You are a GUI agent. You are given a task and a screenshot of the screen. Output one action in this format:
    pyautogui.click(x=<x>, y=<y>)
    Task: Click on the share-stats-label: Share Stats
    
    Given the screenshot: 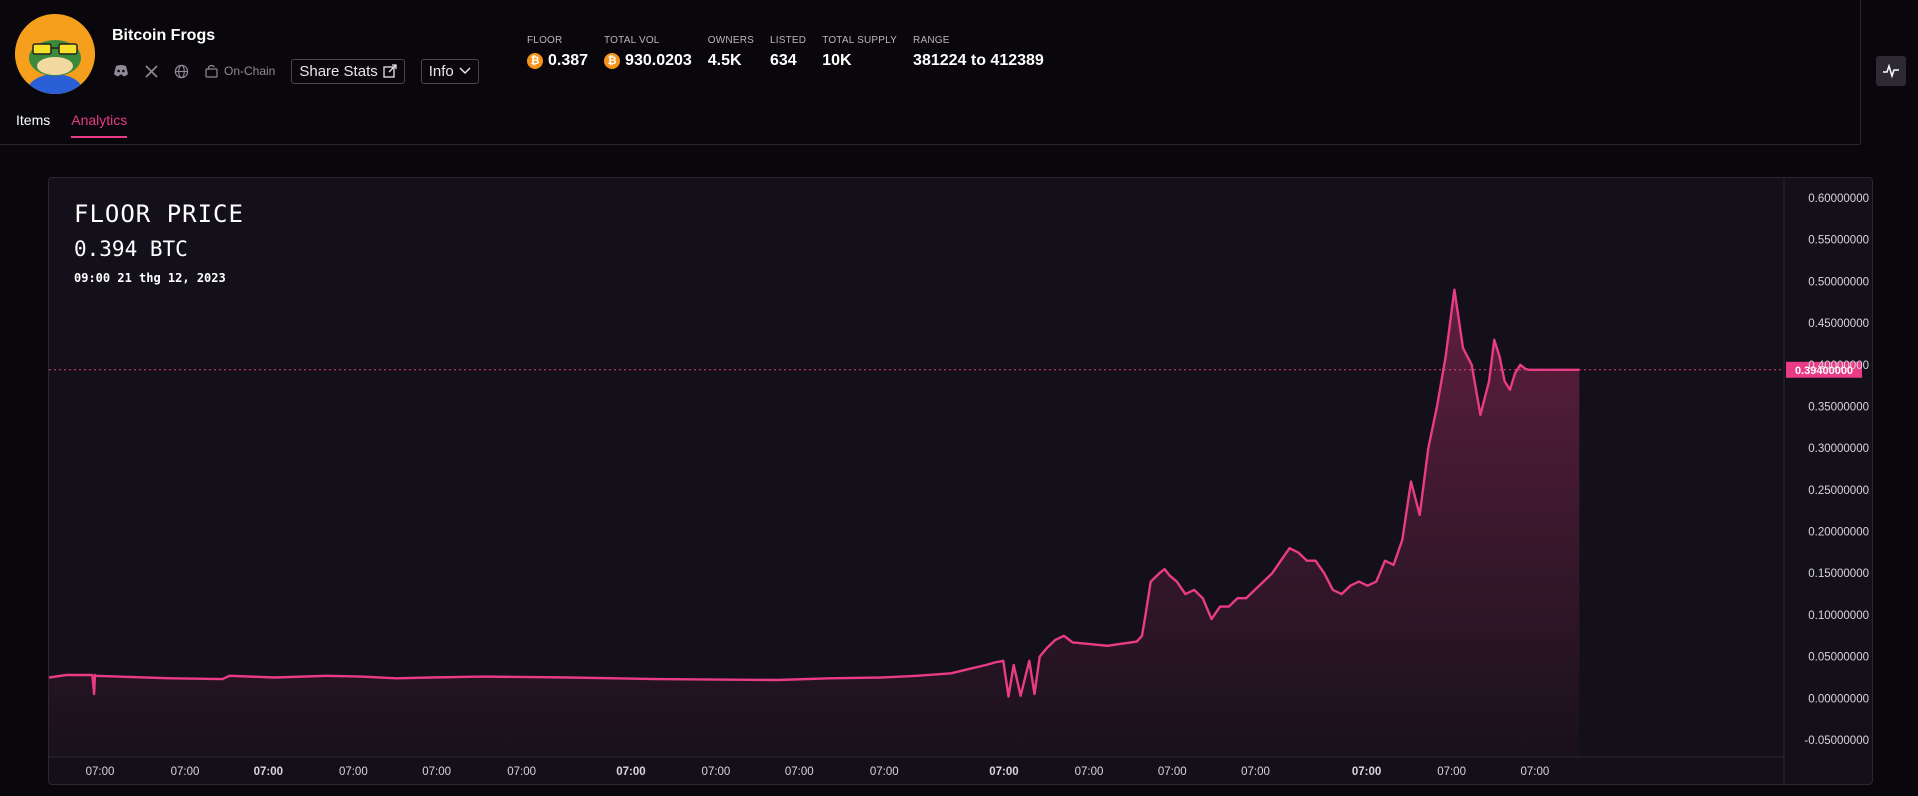 What is the action you would take?
    pyautogui.click(x=338, y=71)
    